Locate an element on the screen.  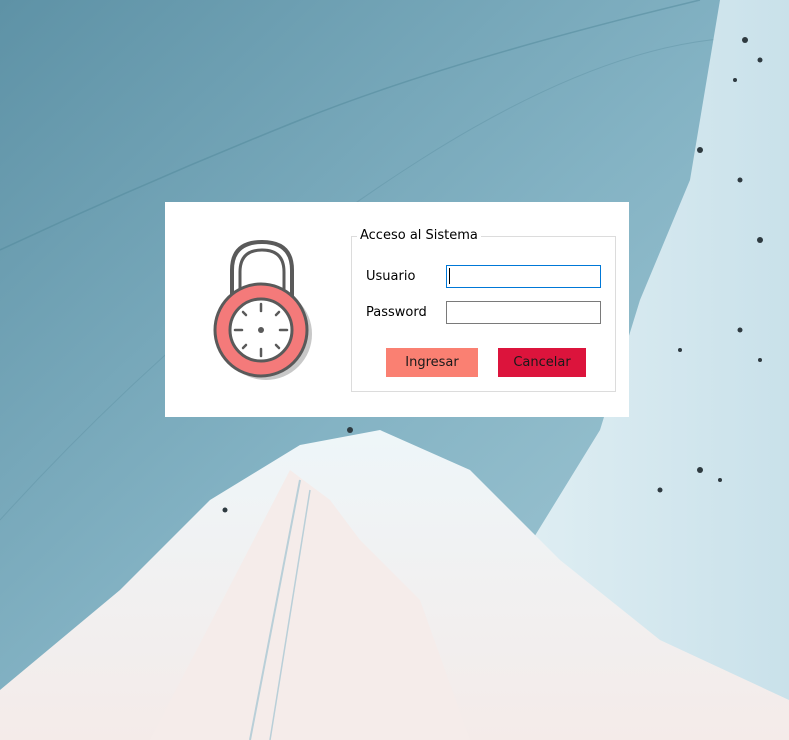
password-label: Password is located at coordinates (396, 312).